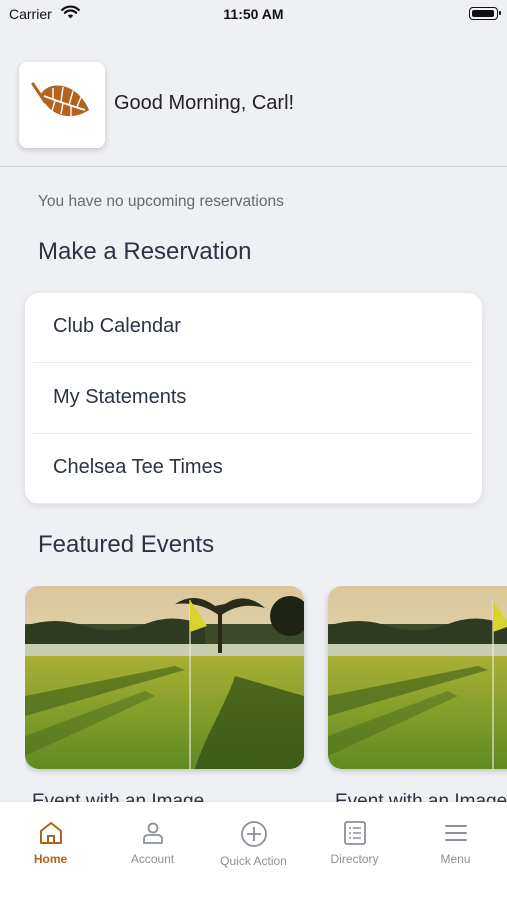 This screenshot has height=900, width=507. I want to click on home-icon, so click(50, 833).